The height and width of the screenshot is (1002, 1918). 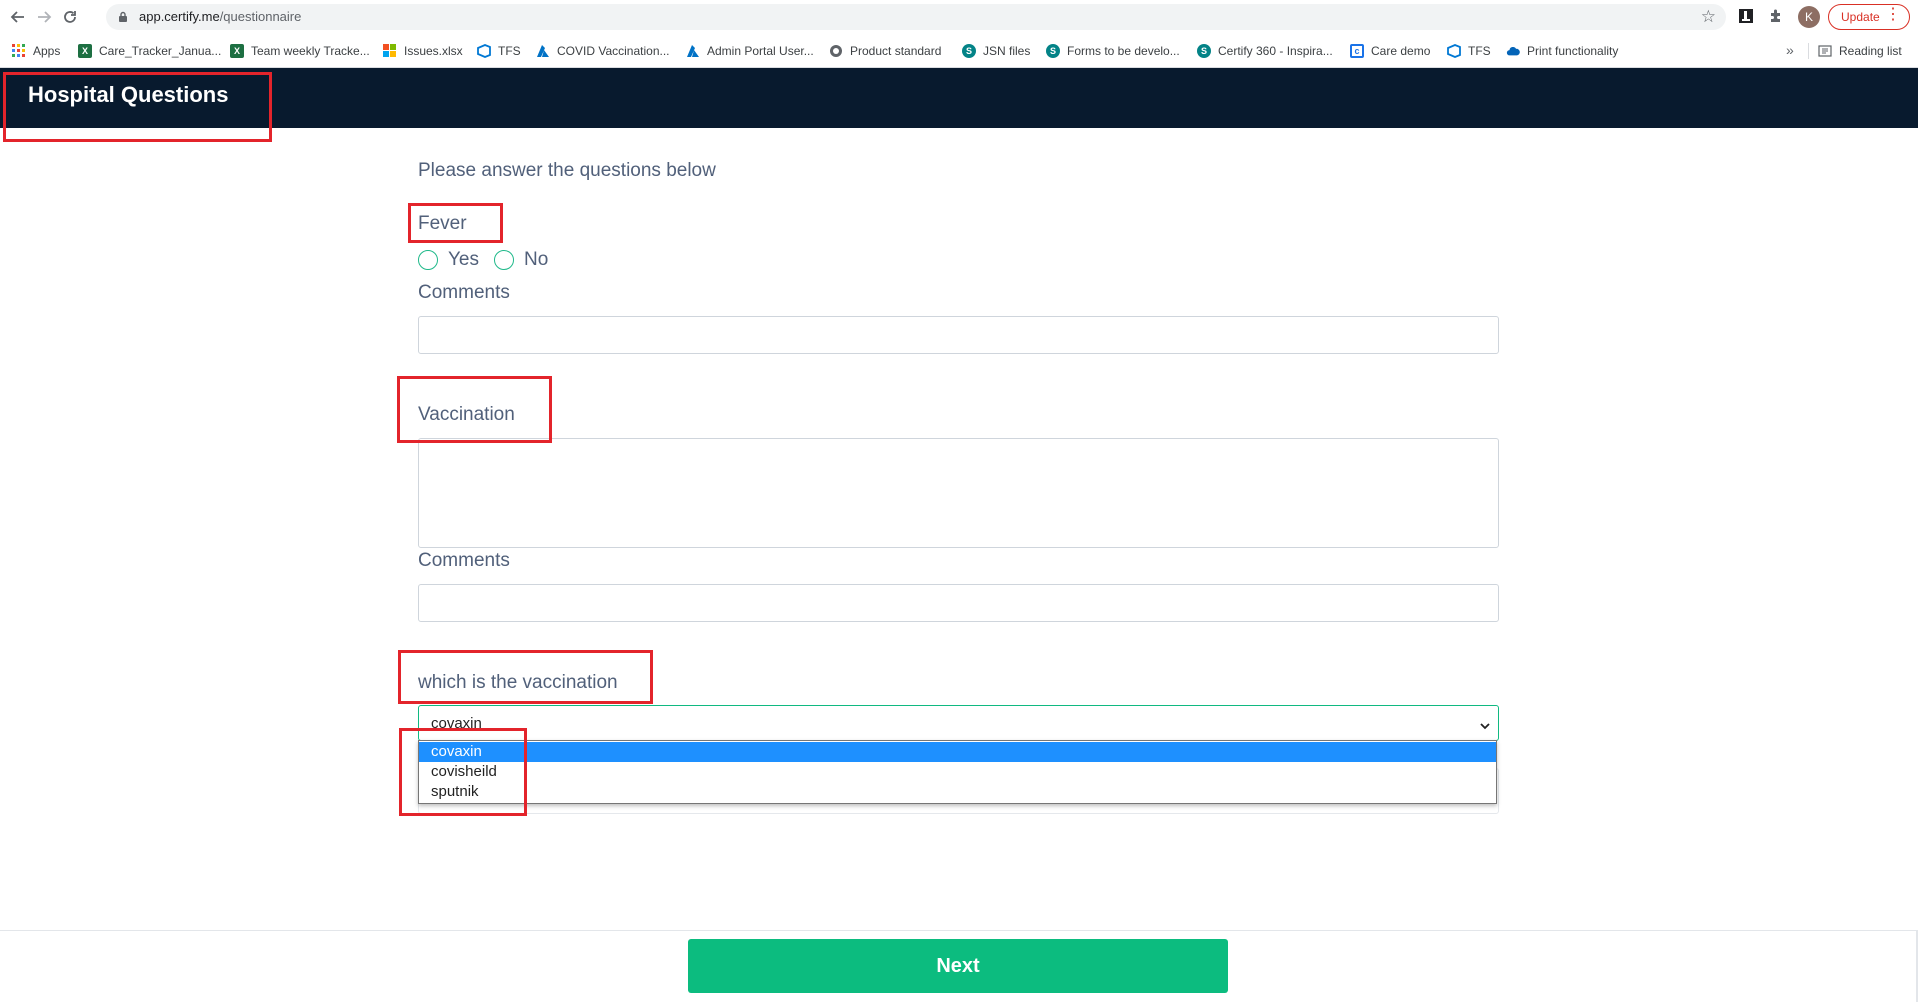 I want to click on bookmark-label: Print functionality, so click(x=1573, y=51).